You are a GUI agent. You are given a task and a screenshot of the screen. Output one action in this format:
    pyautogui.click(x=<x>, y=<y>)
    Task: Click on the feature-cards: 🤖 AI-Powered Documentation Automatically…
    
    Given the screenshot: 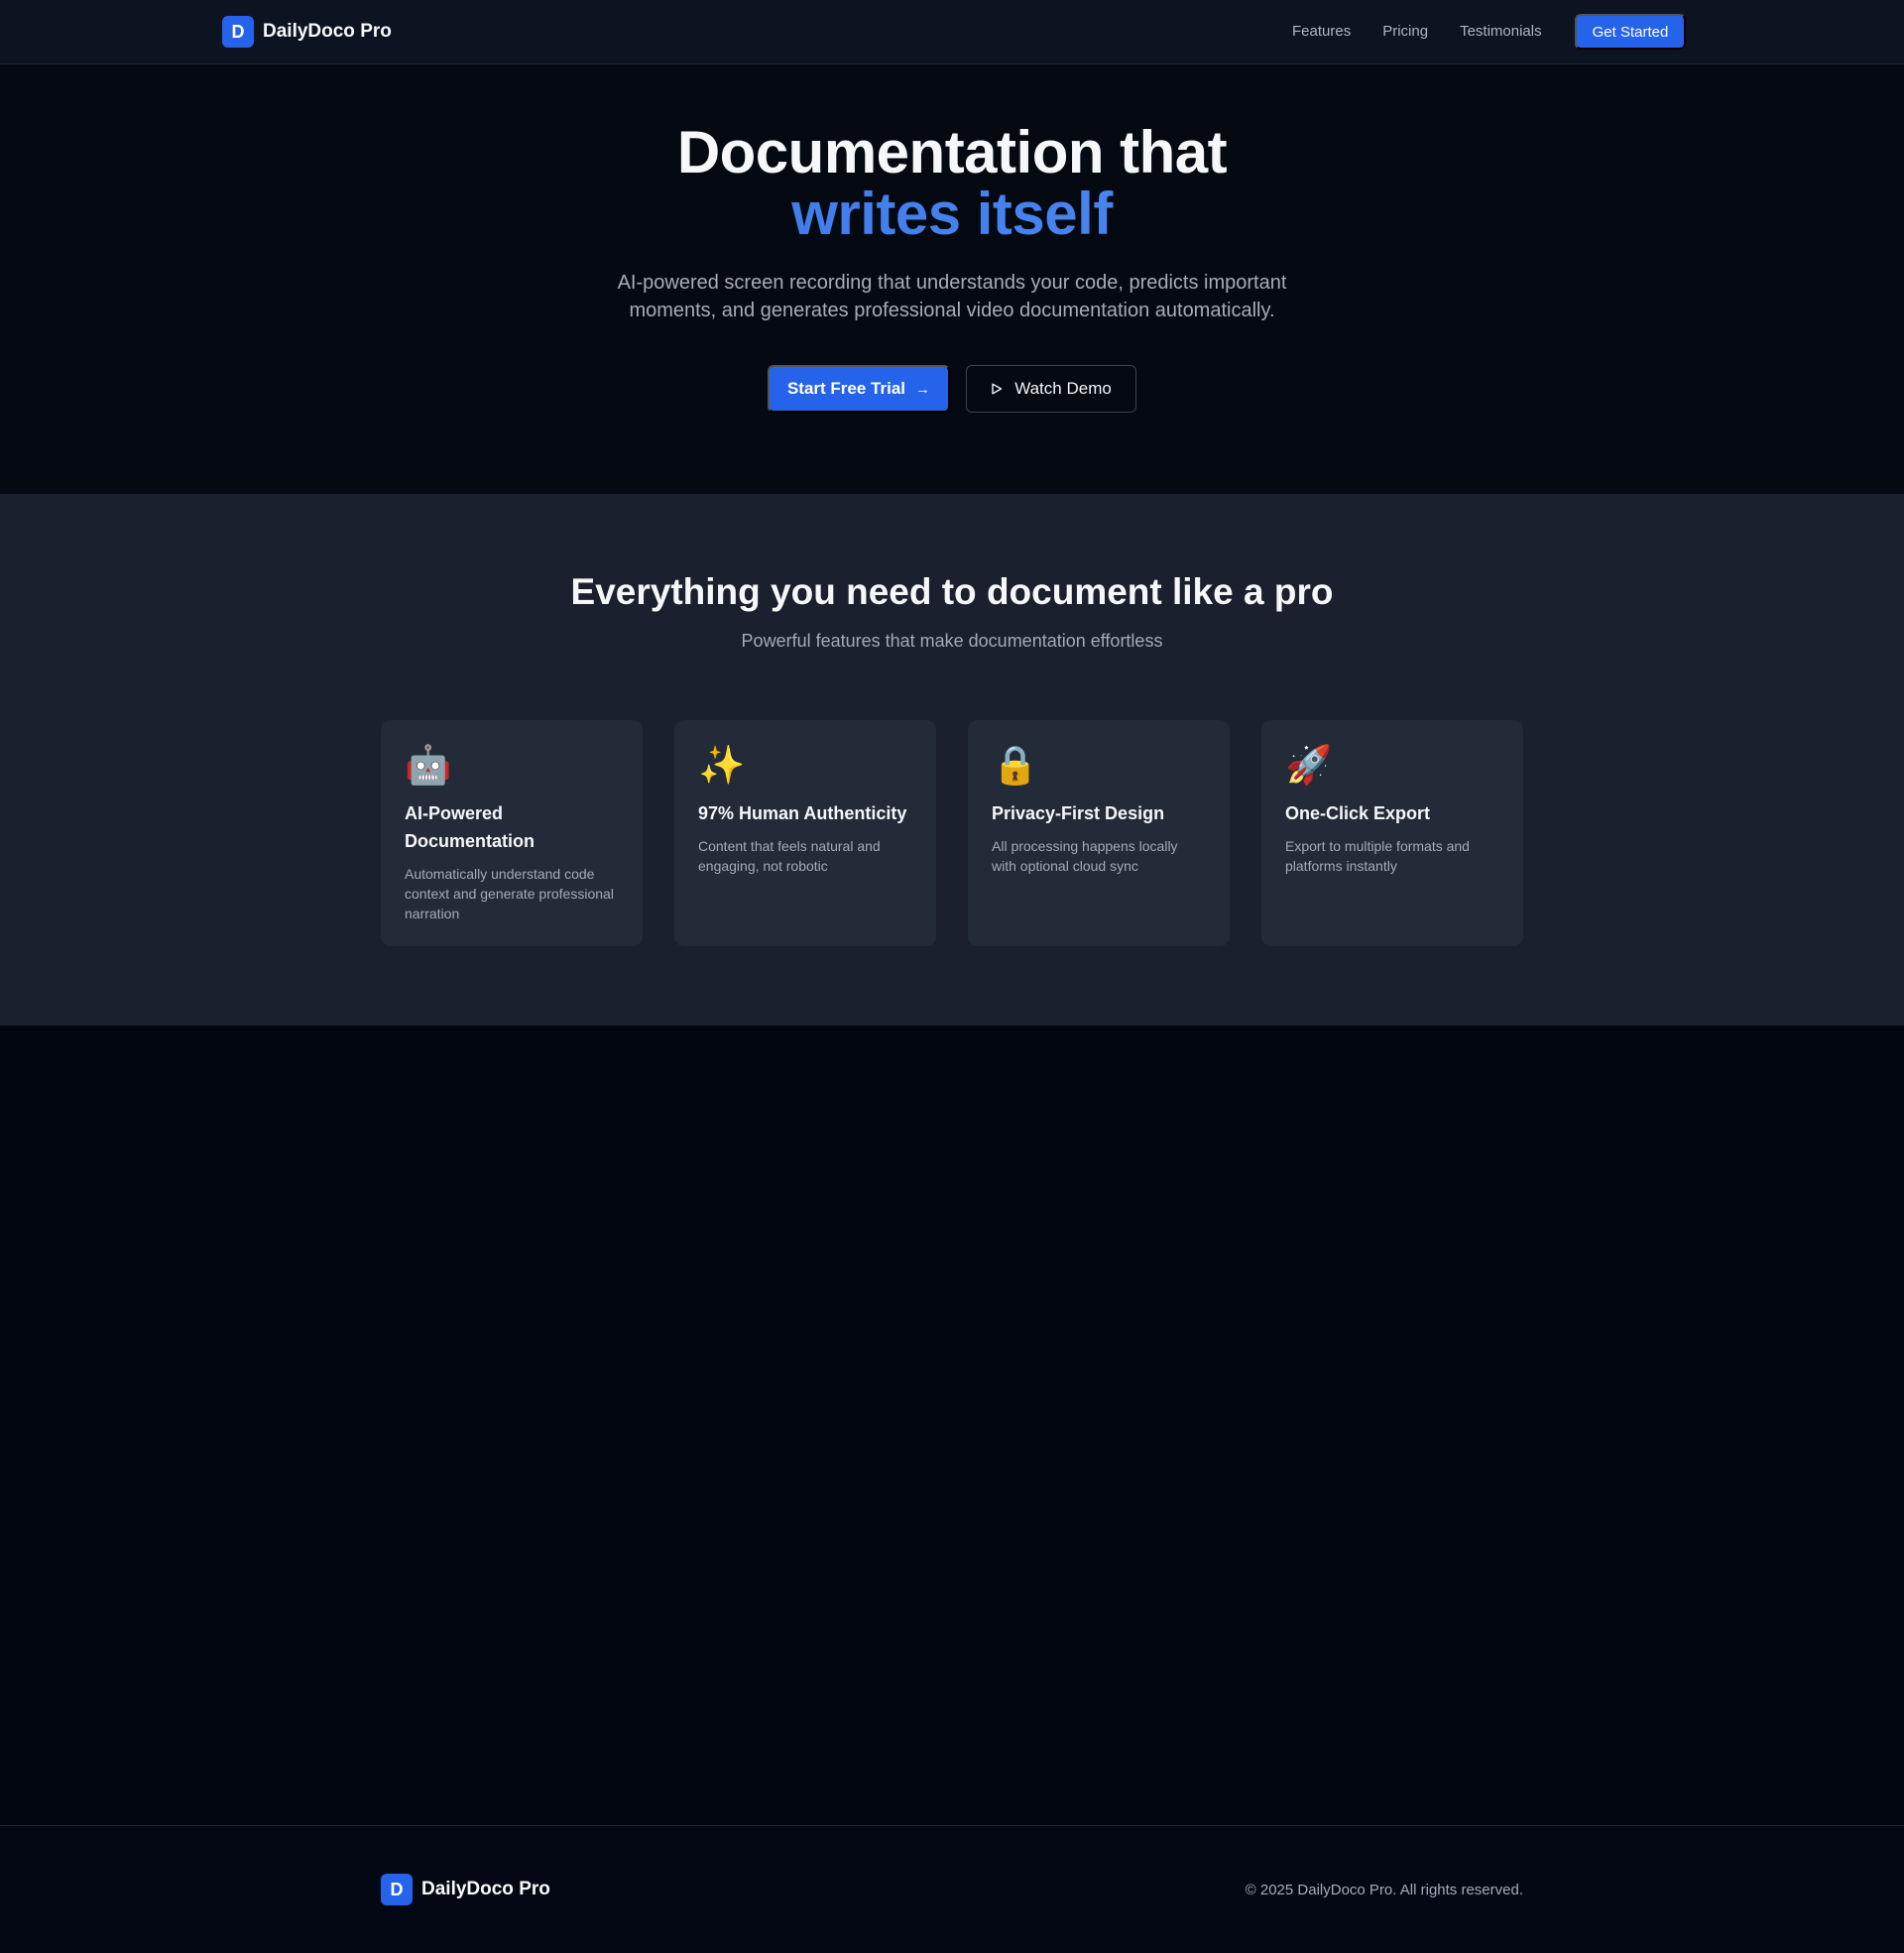 What is the action you would take?
    pyautogui.click(x=952, y=833)
    